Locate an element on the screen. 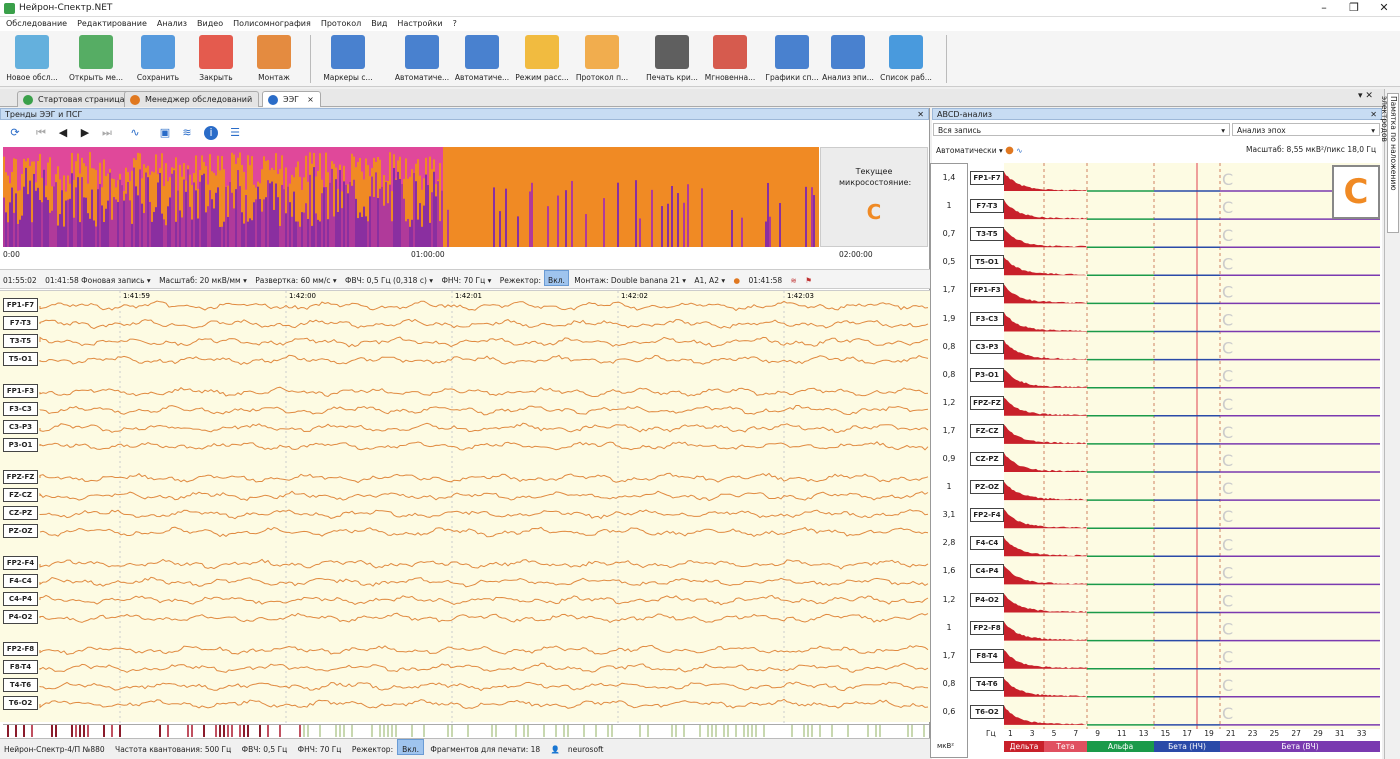 This screenshot has width=1400, height=759. abcd-close-icon: ✕ is located at coordinates (1373, 114).